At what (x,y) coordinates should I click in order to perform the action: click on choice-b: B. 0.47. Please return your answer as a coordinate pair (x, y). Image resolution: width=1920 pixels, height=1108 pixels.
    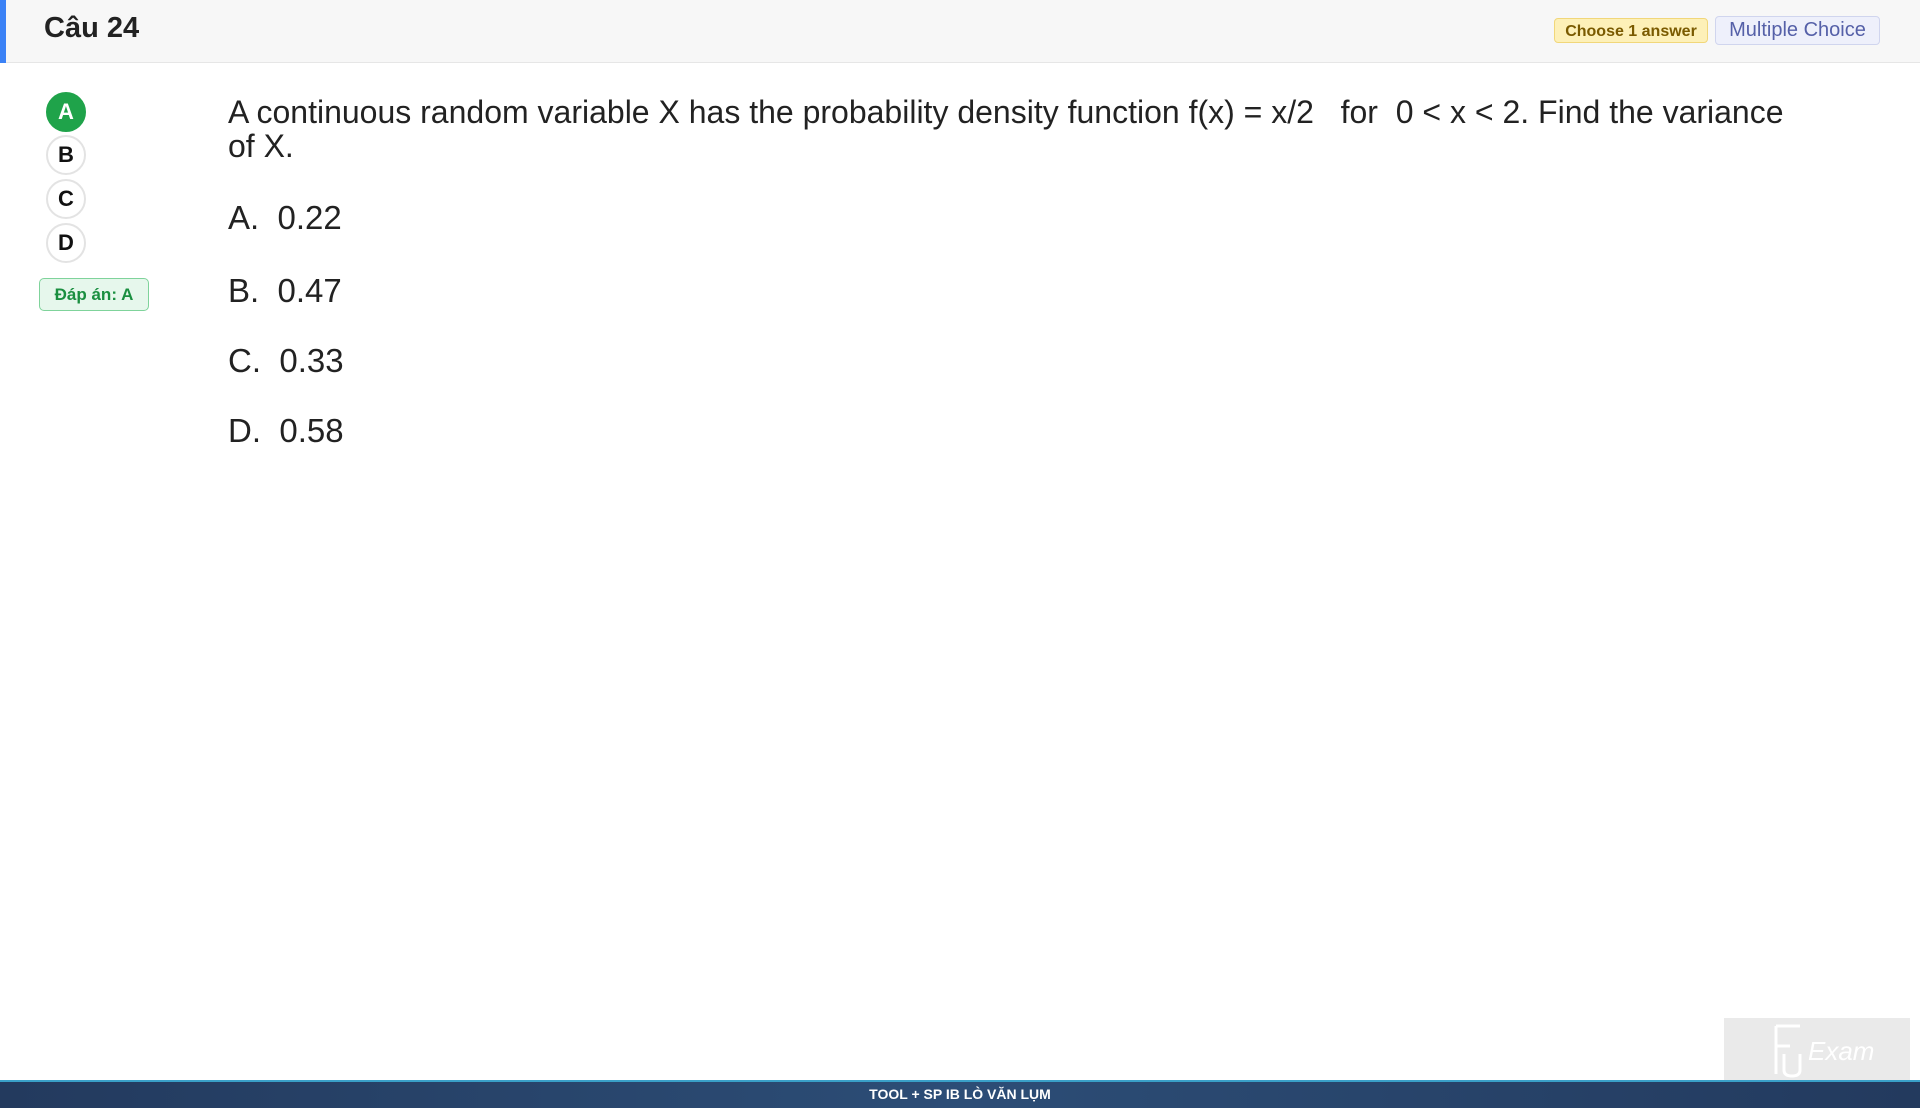
    Looking at the image, I should click on (285, 291).